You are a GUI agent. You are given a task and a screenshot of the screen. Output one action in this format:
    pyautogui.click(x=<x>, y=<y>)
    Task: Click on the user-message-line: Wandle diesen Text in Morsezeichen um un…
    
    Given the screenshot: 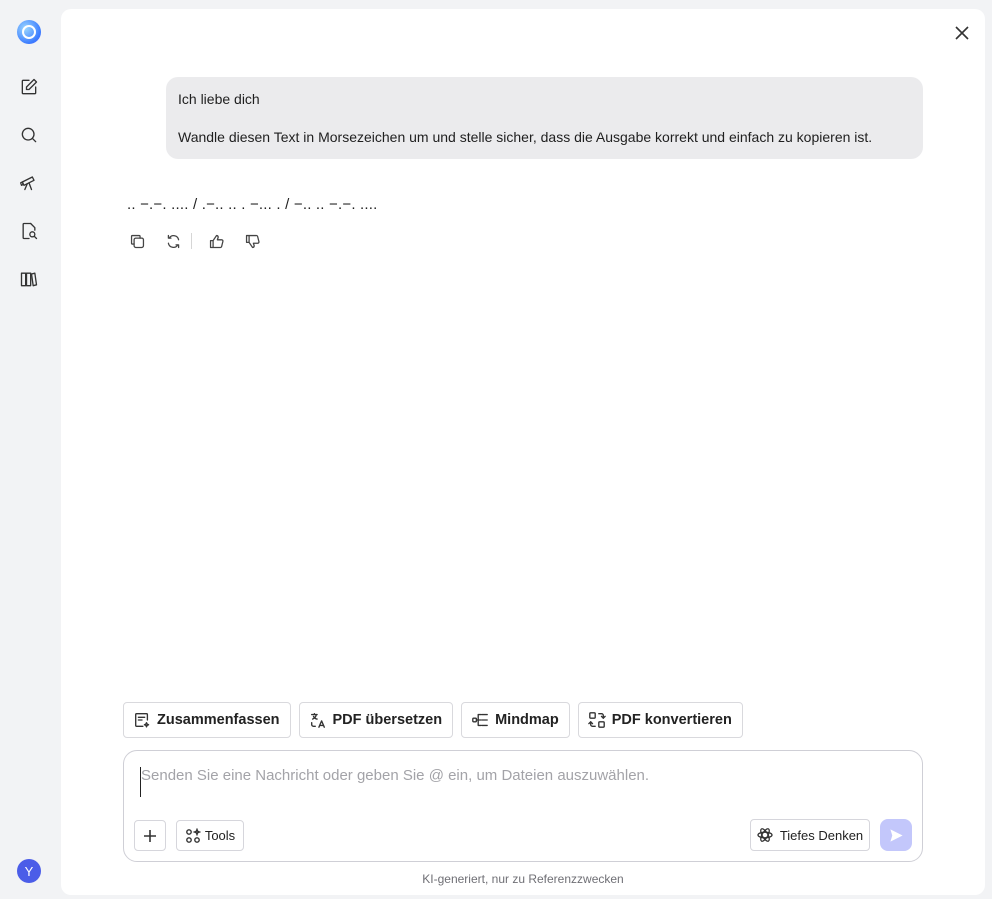 What is the action you would take?
    pyautogui.click(x=525, y=137)
    